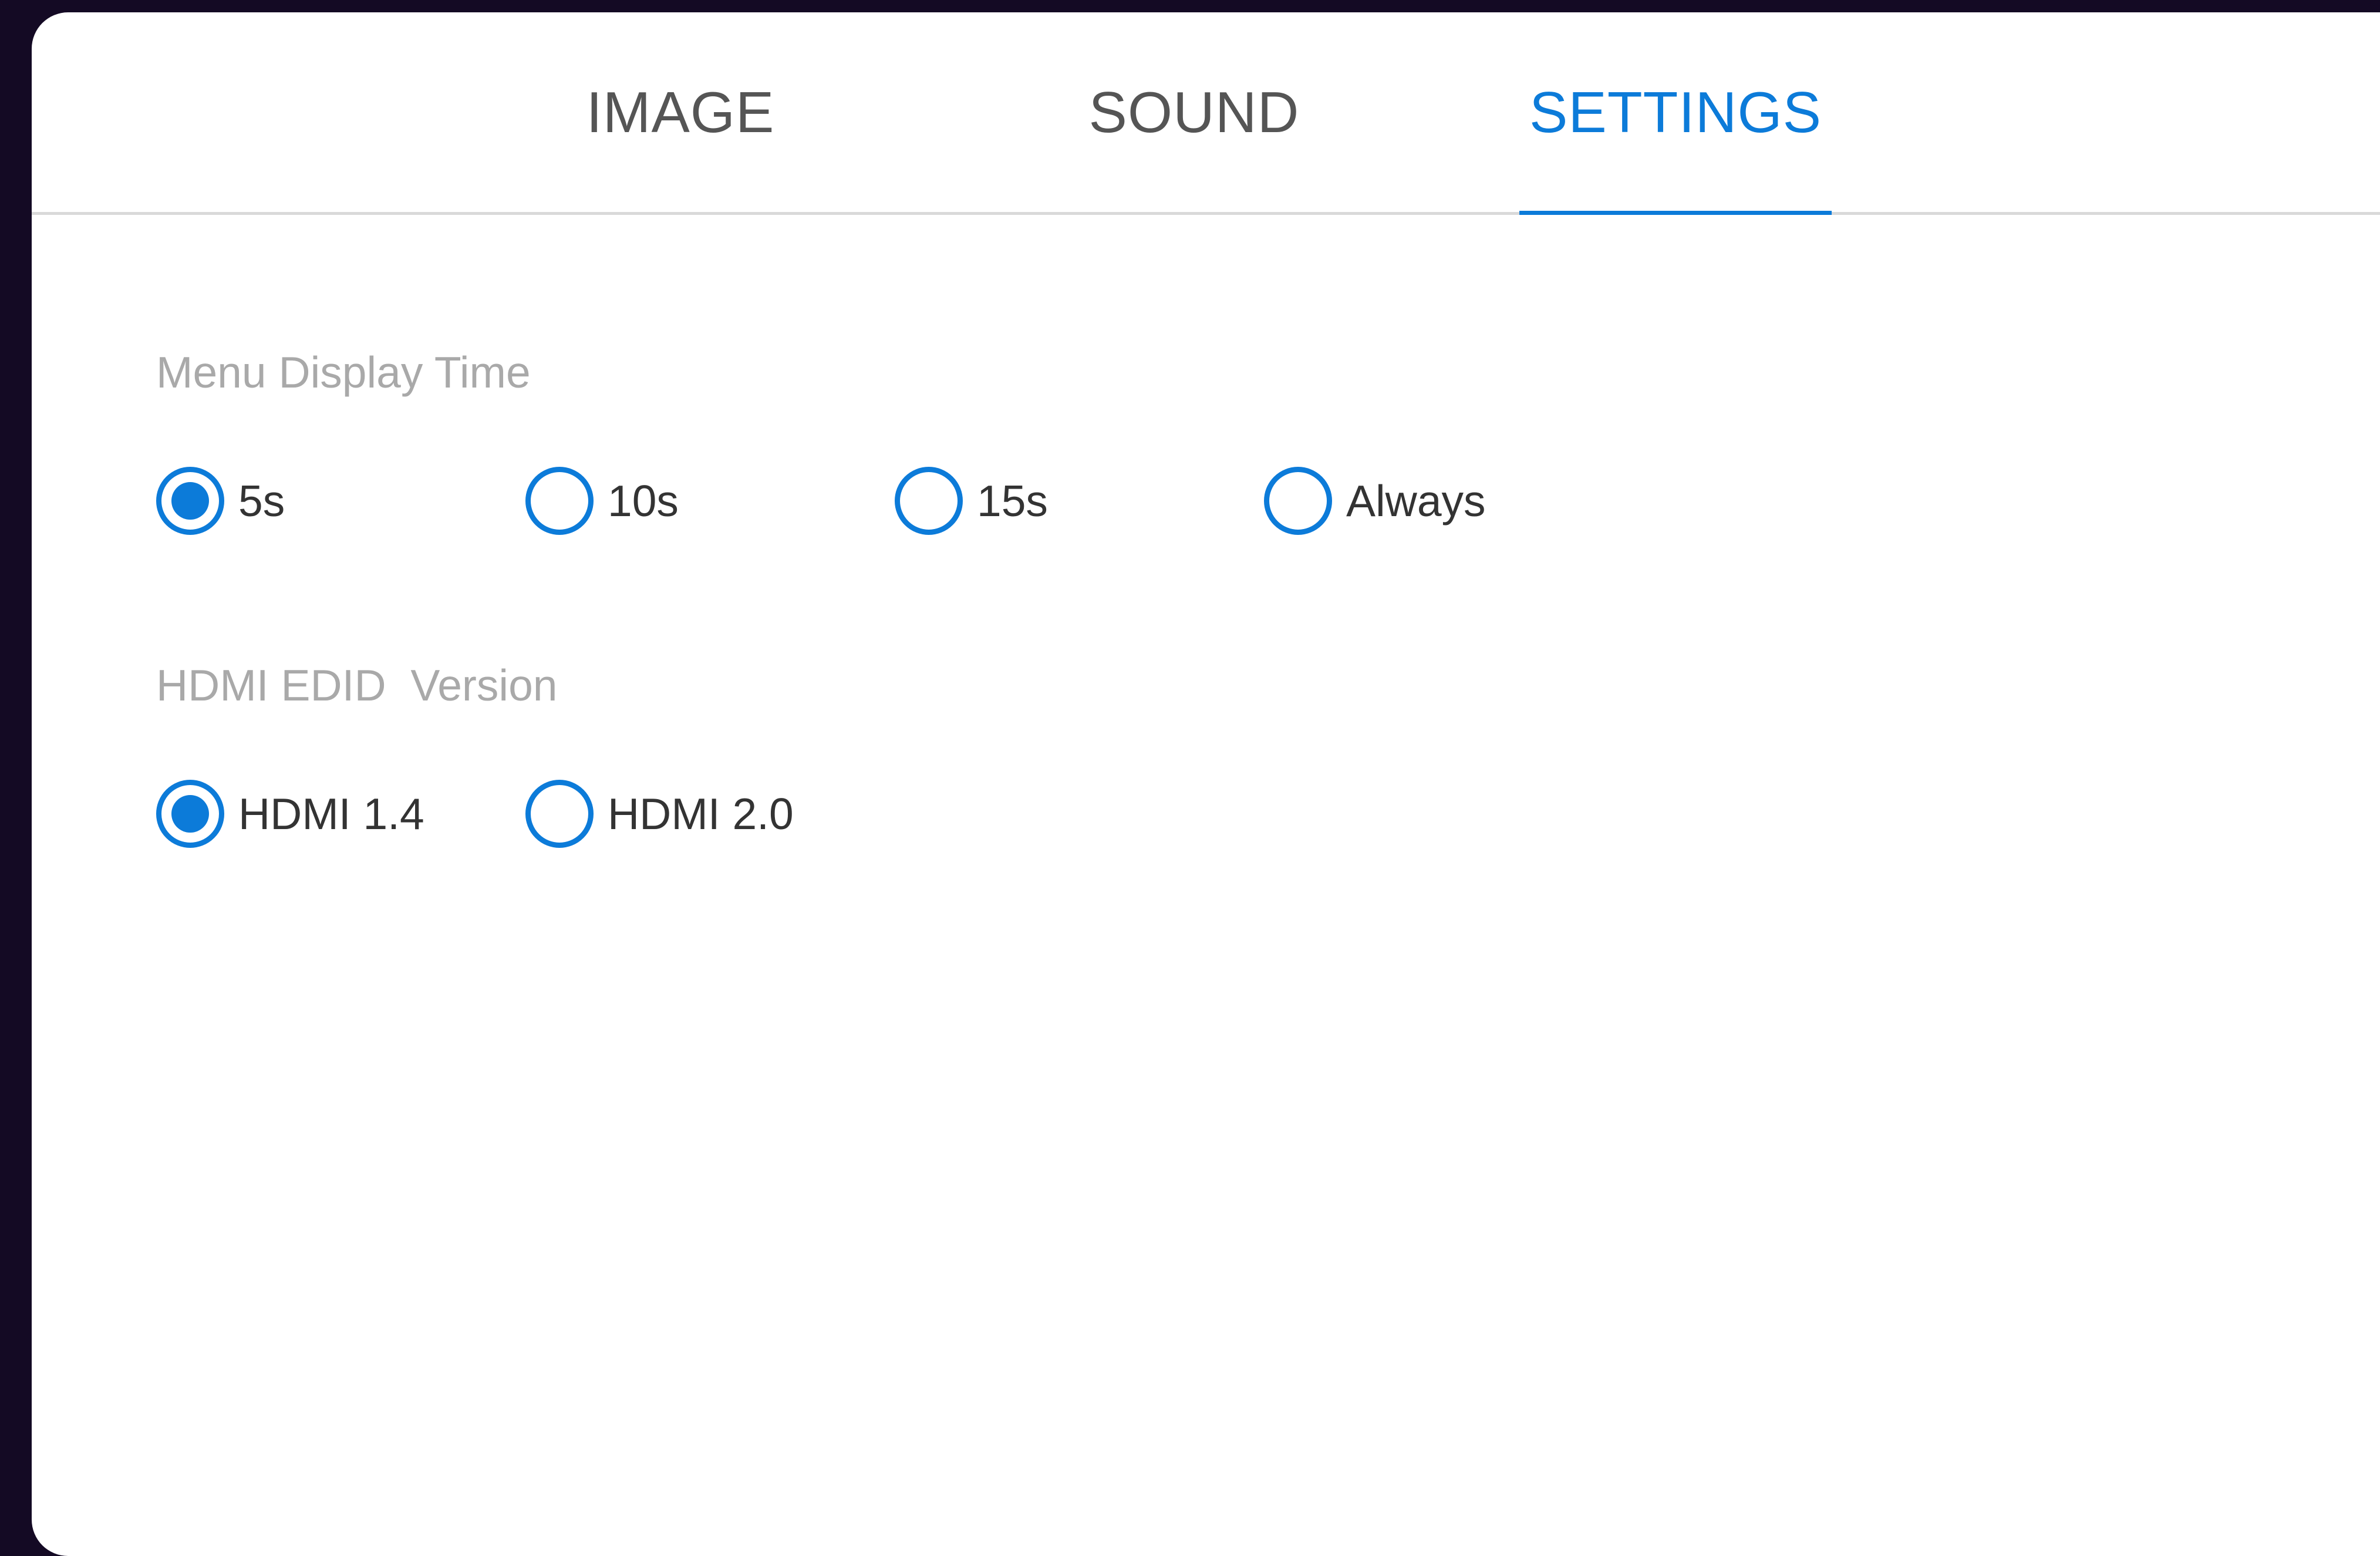 Image resolution: width=2380 pixels, height=1556 pixels. I want to click on tab-bar: IMAGE SOUND SETTINGS, so click(1206, 113).